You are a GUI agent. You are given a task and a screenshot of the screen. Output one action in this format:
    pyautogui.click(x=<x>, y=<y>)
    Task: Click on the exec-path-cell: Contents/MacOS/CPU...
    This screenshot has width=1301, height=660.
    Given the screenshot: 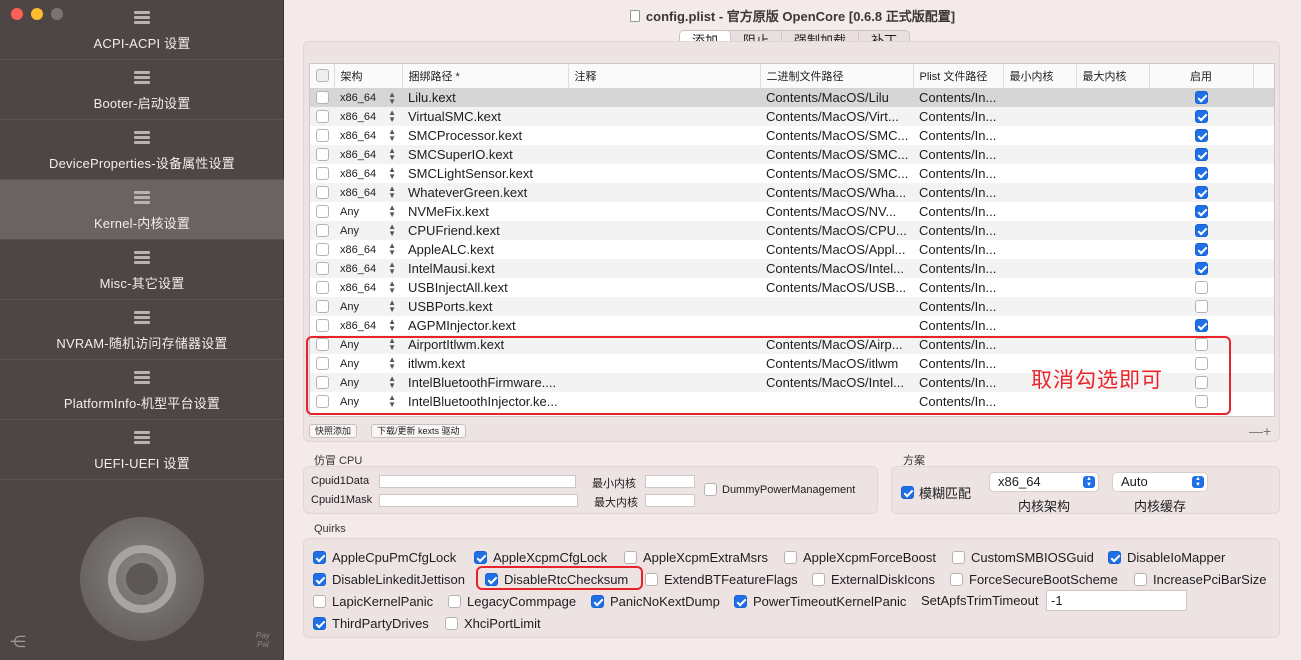 What is the action you would take?
    pyautogui.click(x=836, y=230)
    